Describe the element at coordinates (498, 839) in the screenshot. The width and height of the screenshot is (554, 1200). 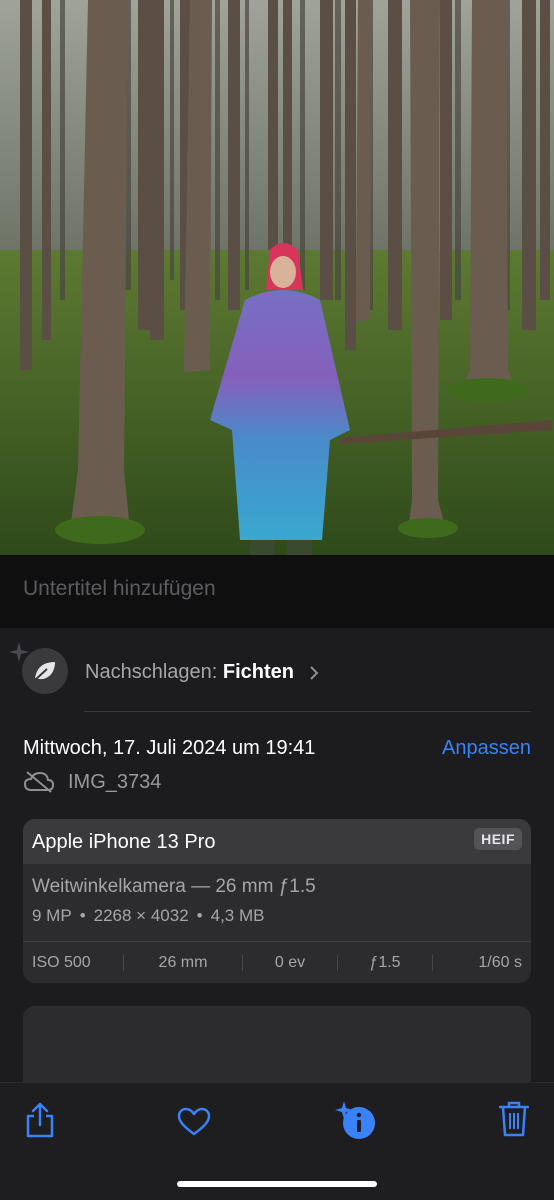
I see `format-badge: HEIF` at that location.